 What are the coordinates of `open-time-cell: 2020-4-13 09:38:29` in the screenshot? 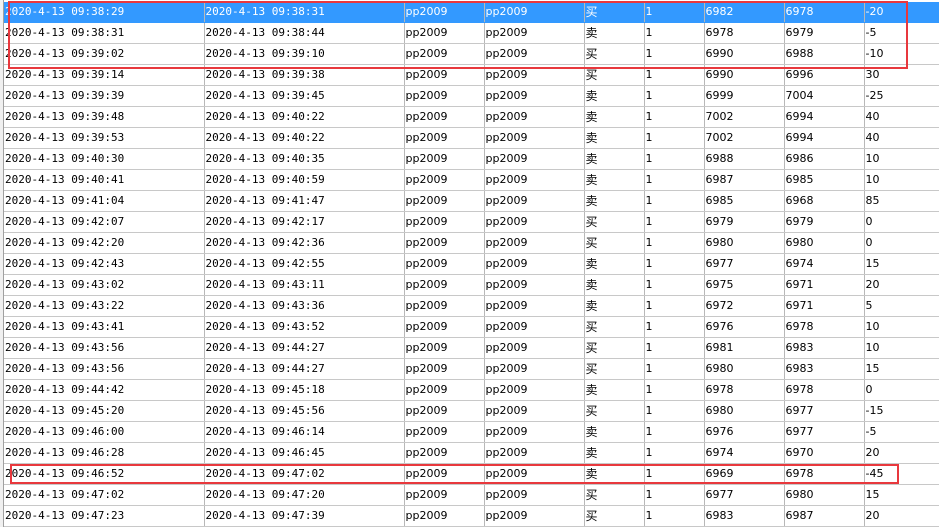 It's located at (104, 12).